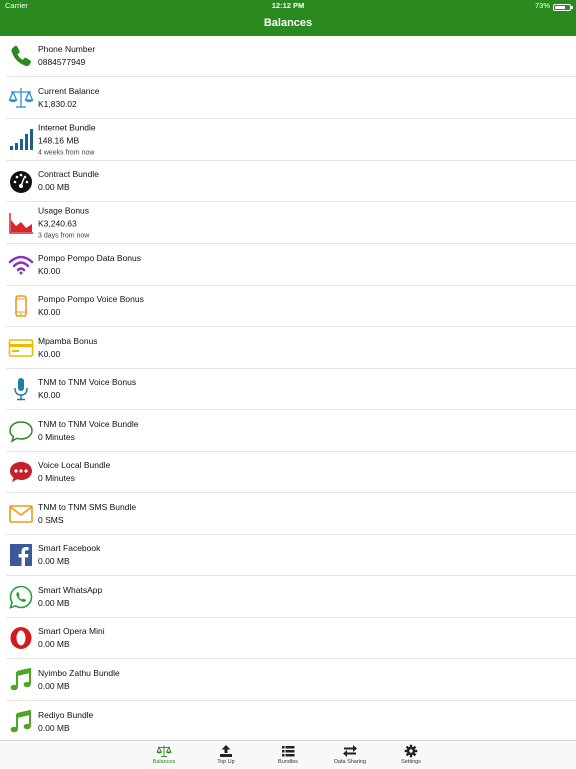 The height and width of the screenshot is (769, 576). I want to click on battery-indicator: 73%, so click(553, 6).